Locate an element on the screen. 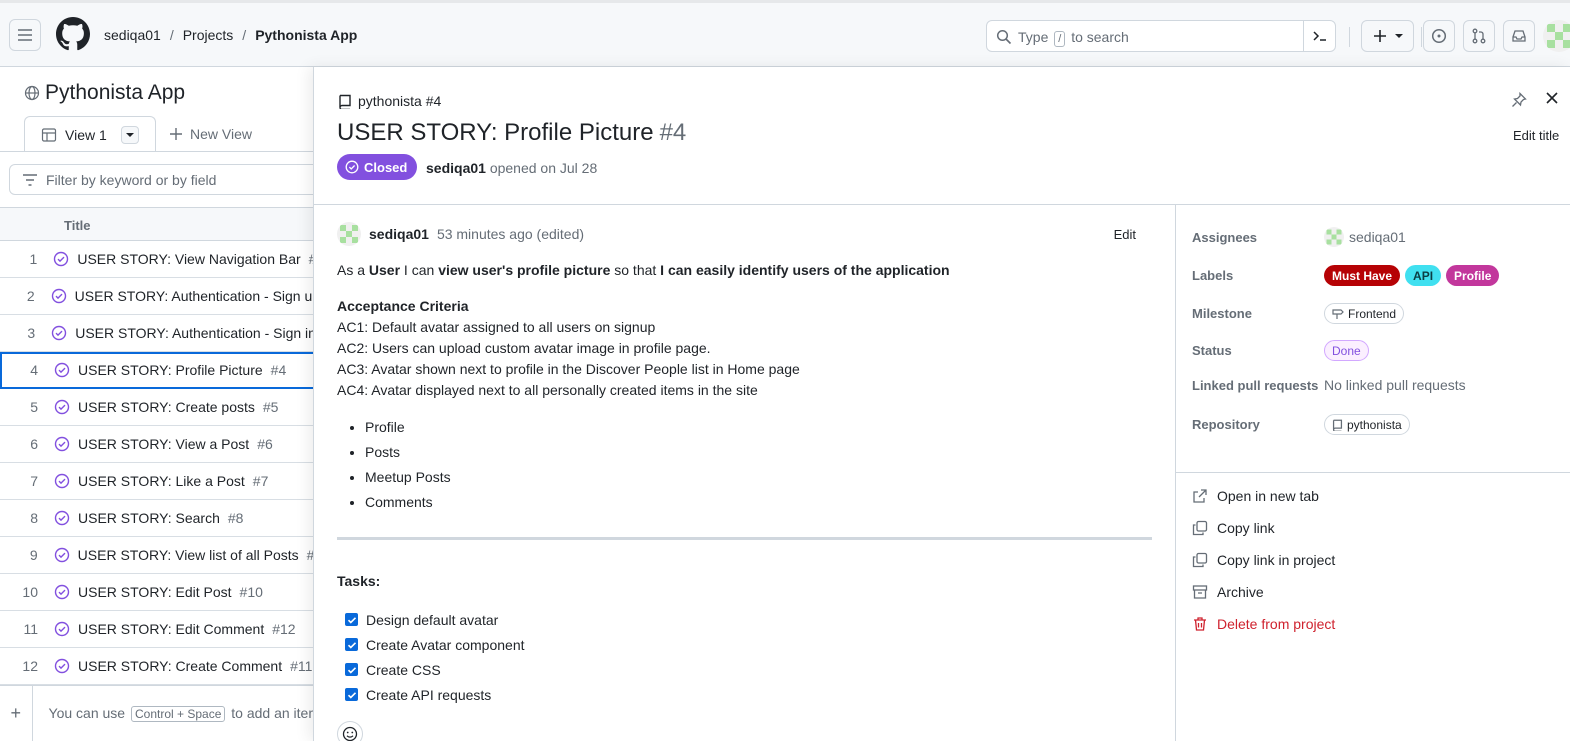  table-row: 5 USER STORY: Create posts #5 is located at coordinates (160, 407).